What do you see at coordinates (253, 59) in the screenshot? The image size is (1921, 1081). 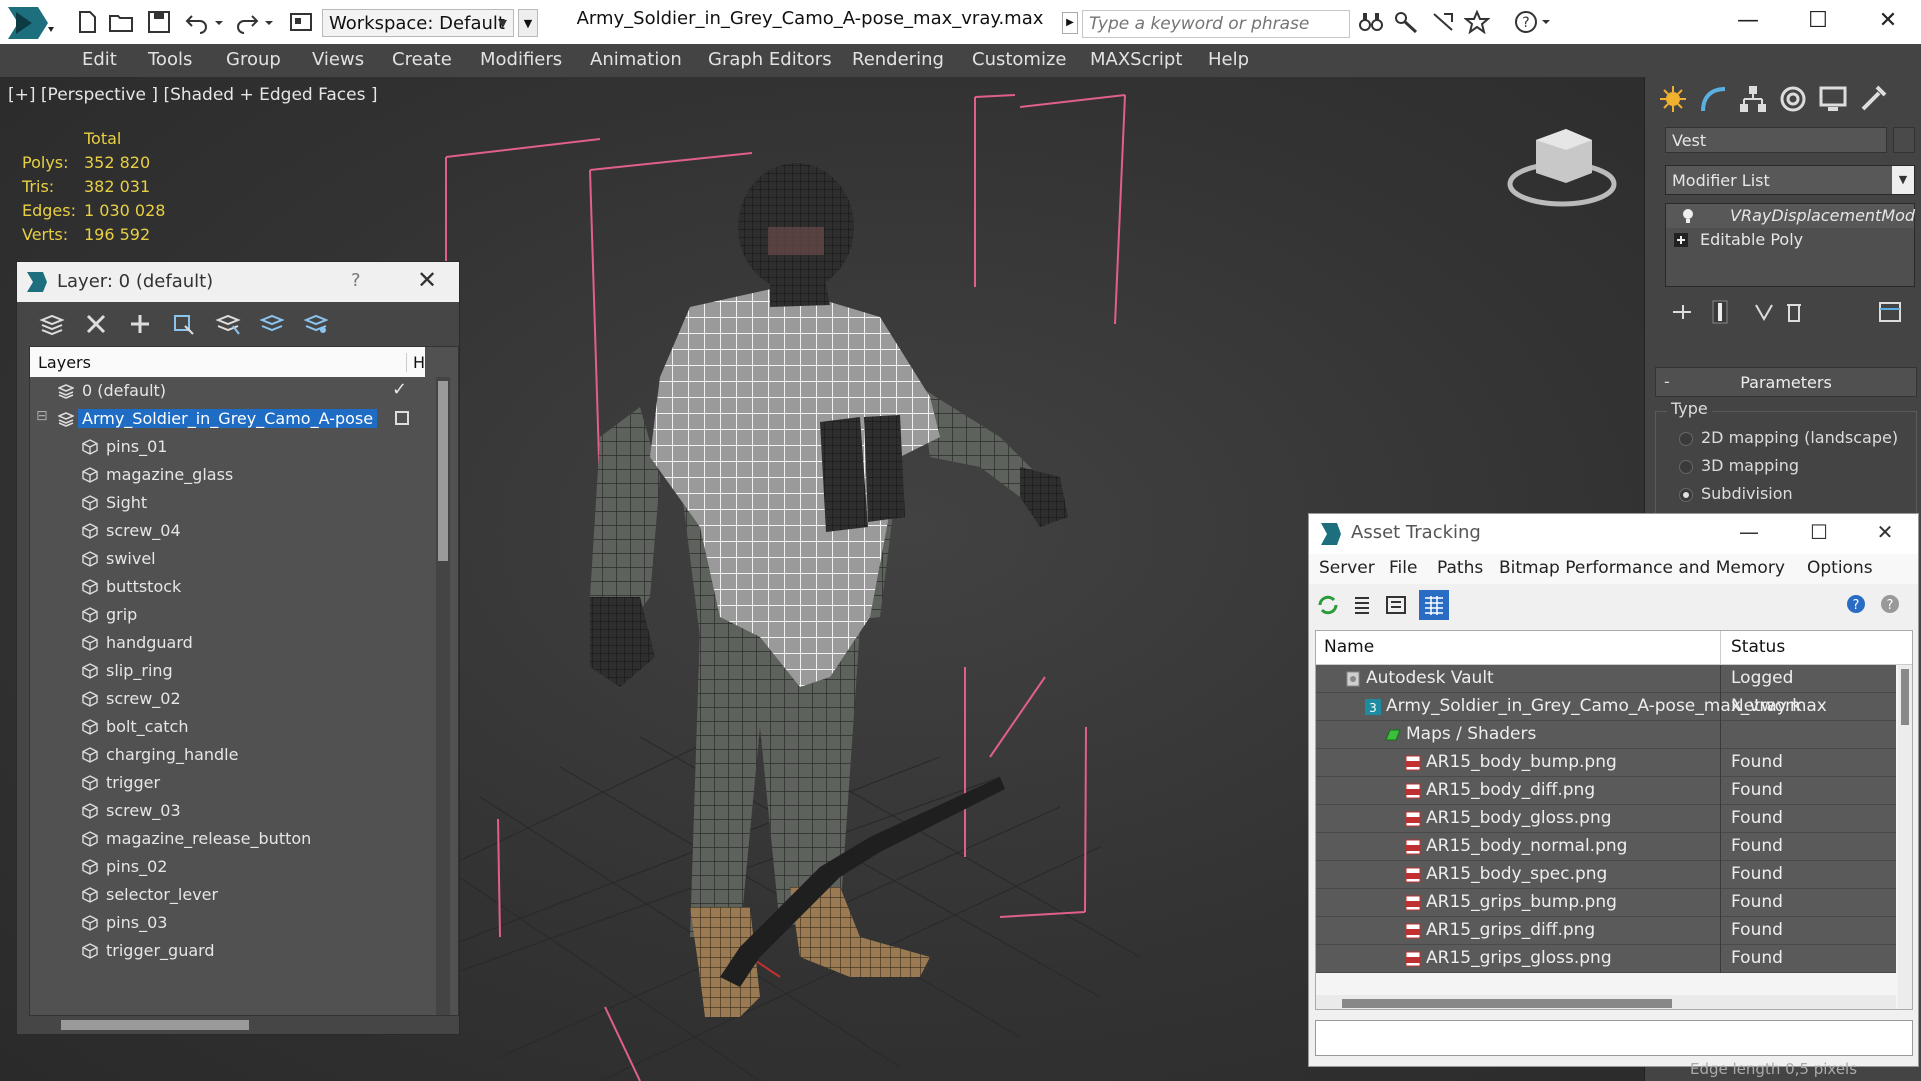 I see `menu-group: Group` at bounding box center [253, 59].